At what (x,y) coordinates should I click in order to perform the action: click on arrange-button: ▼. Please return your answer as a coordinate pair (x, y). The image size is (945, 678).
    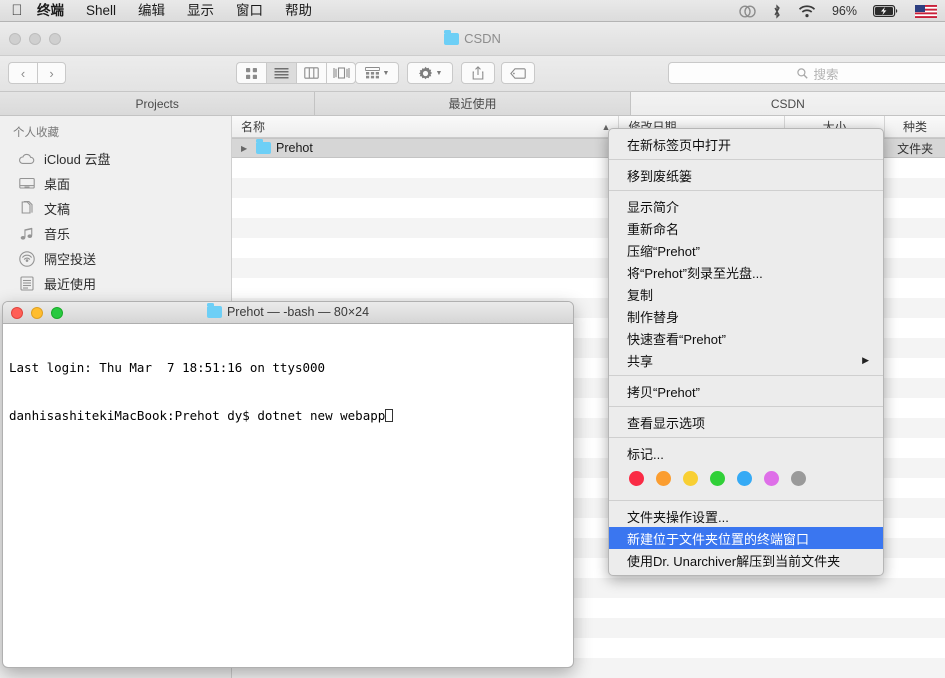
    Looking at the image, I should click on (377, 73).